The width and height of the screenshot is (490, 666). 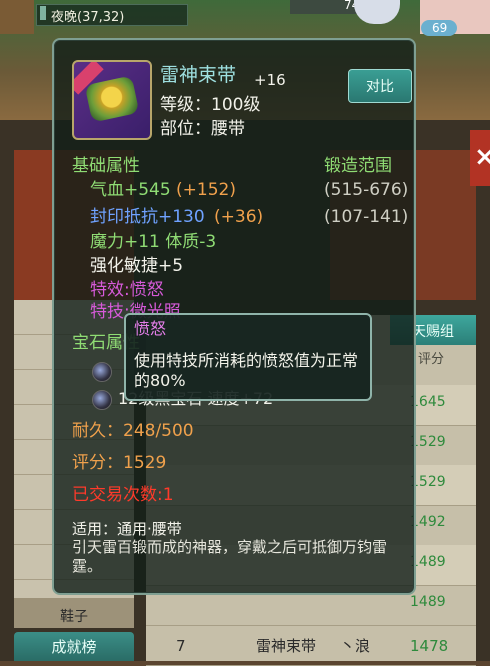 I want to click on item-level: 等级：100级, so click(x=210, y=105).